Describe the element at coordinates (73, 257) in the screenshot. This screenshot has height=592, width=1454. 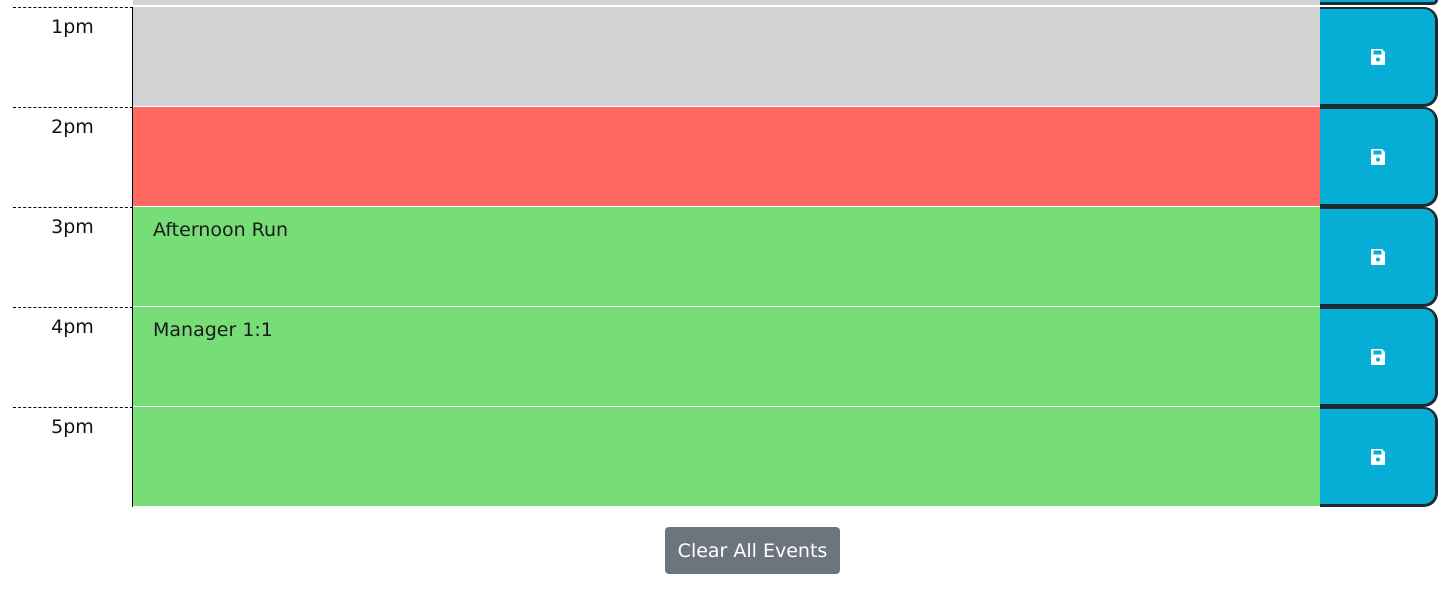
I see `hour-label: 3pm` at that location.